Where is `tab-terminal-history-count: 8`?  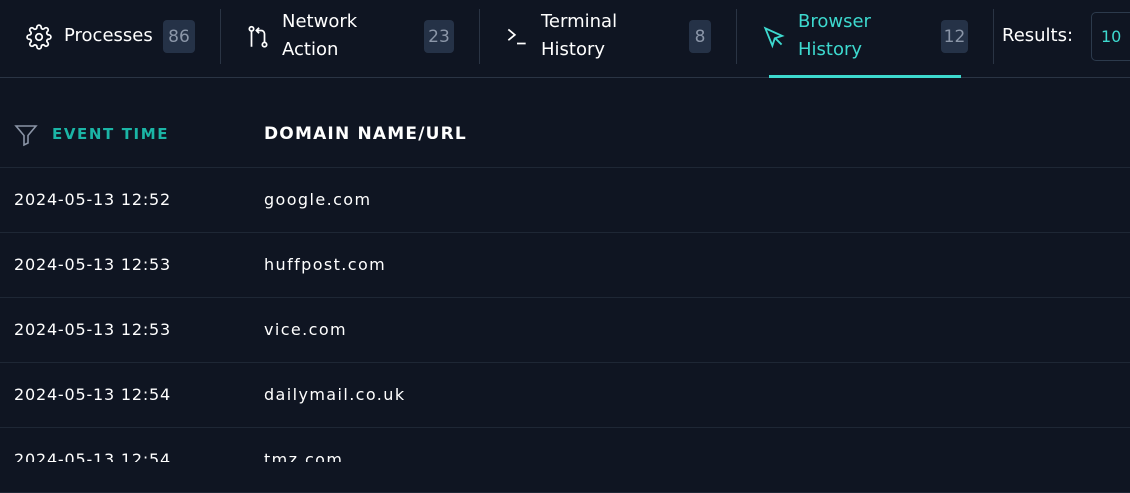 tab-terminal-history-count: 8 is located at coordinates (700, 36).